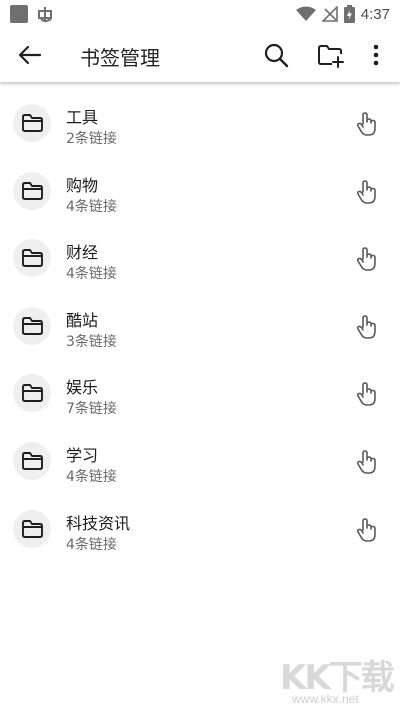 The width and height of the screenshot is (400, 711). Describe the element at coordinates (82, 455) in the screenshot. I see `folder-name: 学习` at that location.